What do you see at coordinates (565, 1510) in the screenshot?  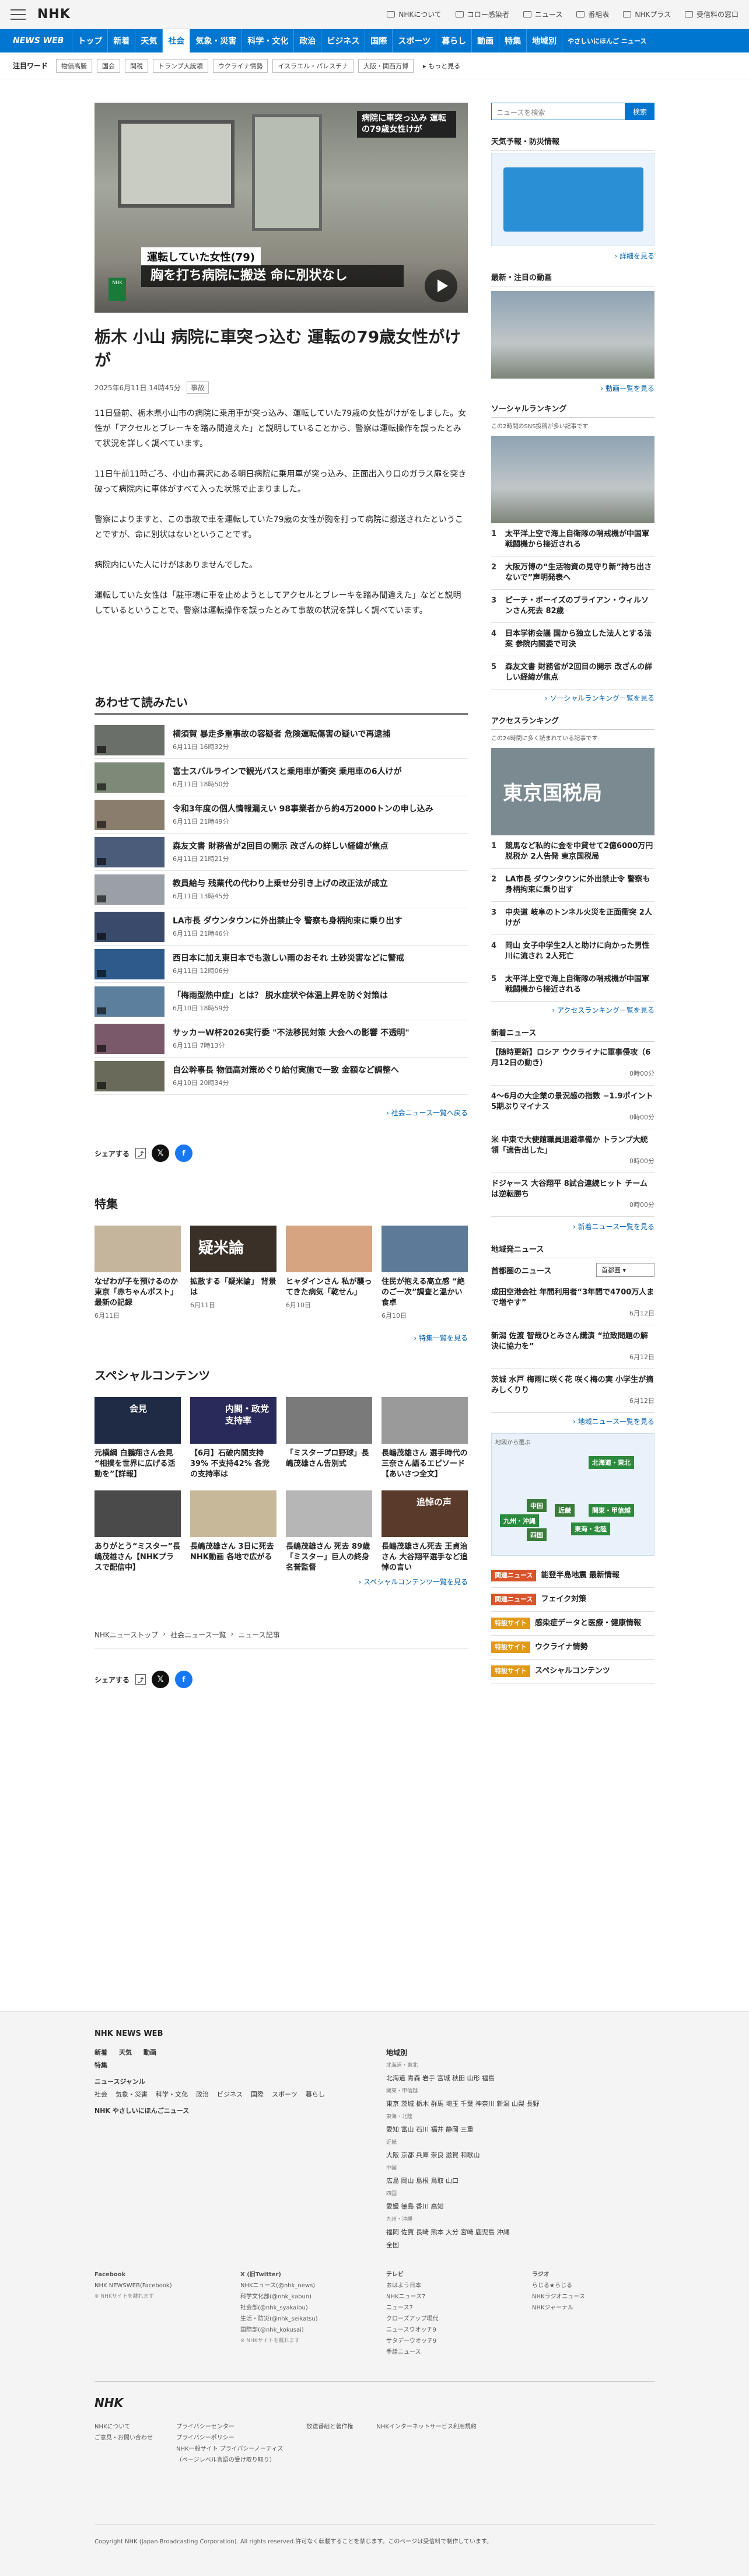 I see `region-button: 近畿` at bounding box center [565, 1510].